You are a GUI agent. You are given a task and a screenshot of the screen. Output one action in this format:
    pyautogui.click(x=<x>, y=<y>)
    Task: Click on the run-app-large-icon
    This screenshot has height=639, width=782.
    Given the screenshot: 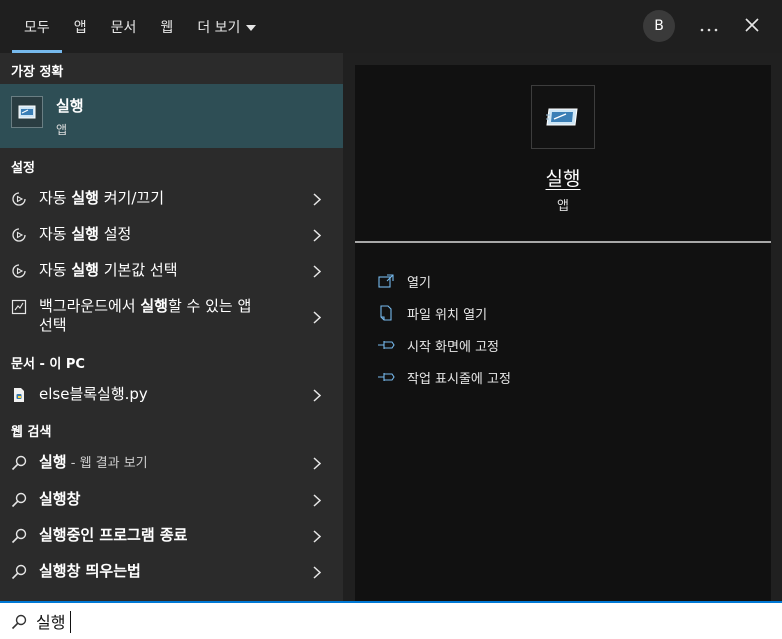 What is the action you would take?
    pyautogui.click(x=563, y=117)
    